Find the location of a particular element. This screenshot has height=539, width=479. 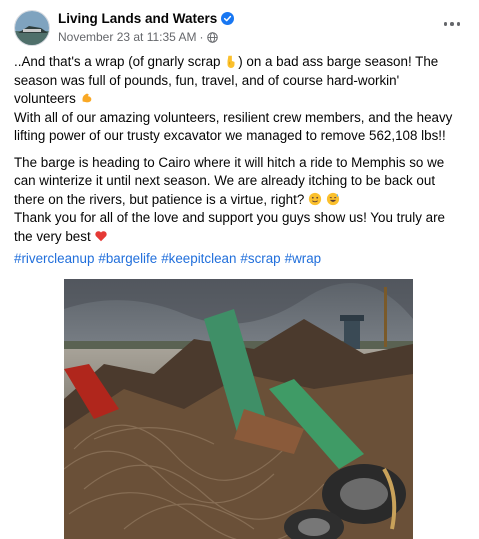

flexed-biceps-emoji is located at coordinates (86, 98).